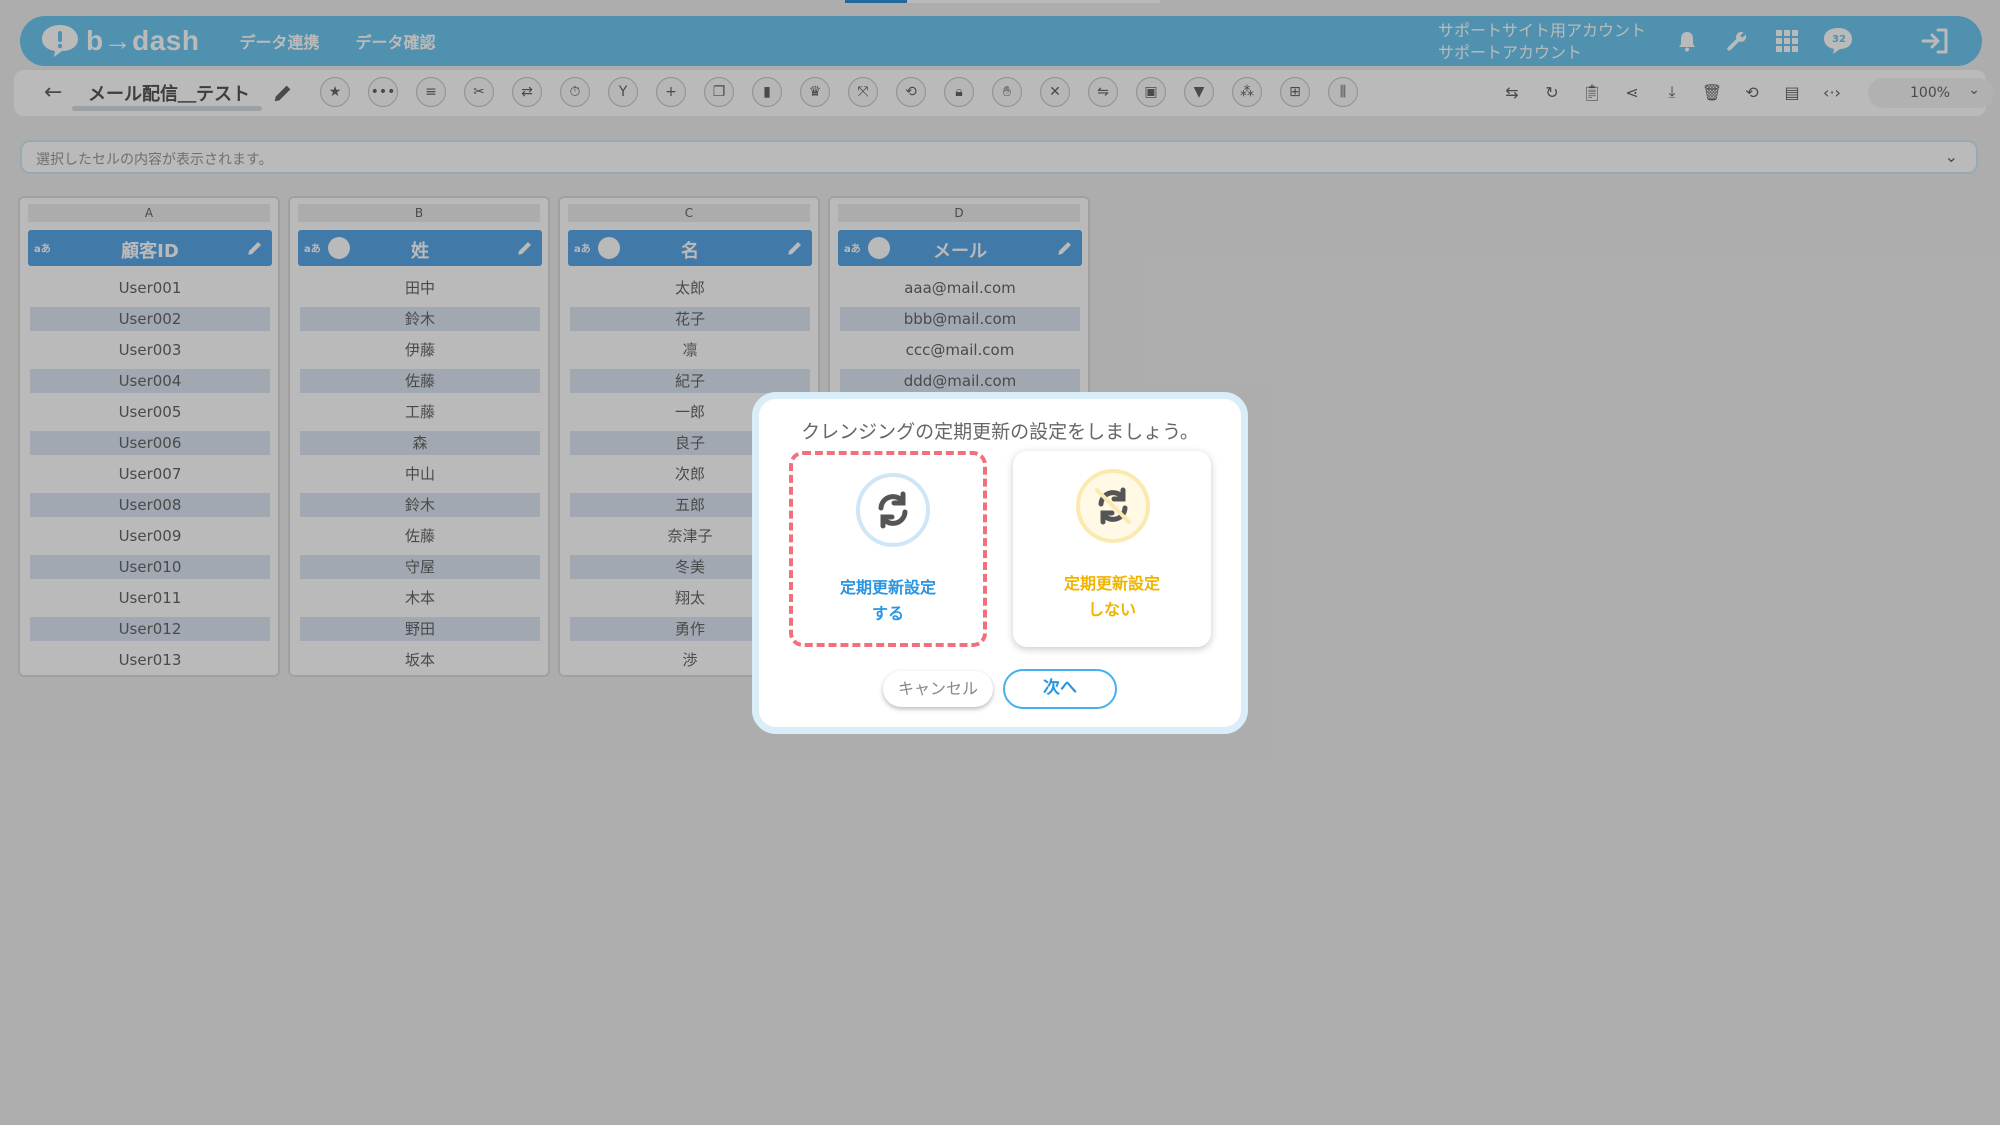 The width and height of the screenshot is (2000, 1125). Describe the element at coordinates (1112, 549) in the screenshot. I see `option-periodic-update-off: 定期更新設定 しない` at that location.